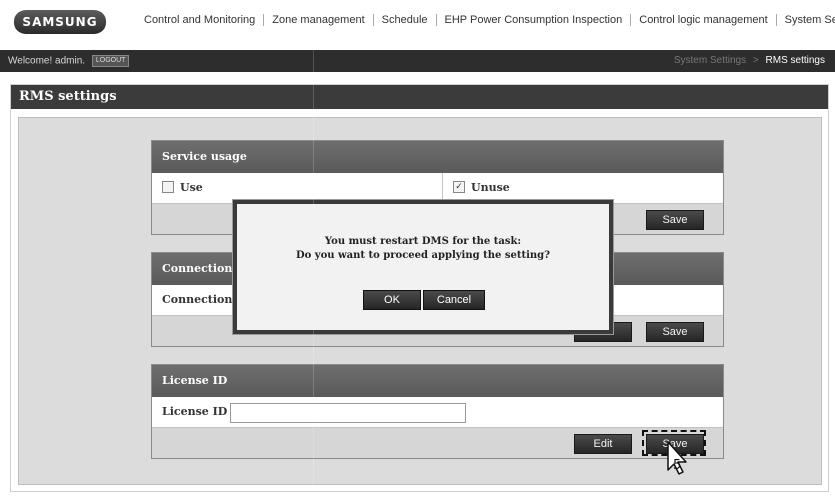 This screenshot has height=503, width=835. Describe the element at coordinates (202, 20) in the screenshot. I see `nav-control-monitoring: Control and Monitoring` at that location.